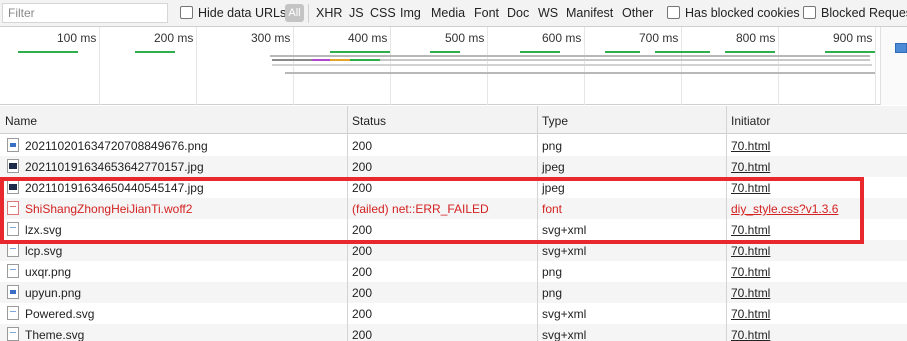 The image size is (907, 341). Describe the element at coordinates (453, 120) in the screenshot. I see `table-header: Name Status Type Initiator` at that location.